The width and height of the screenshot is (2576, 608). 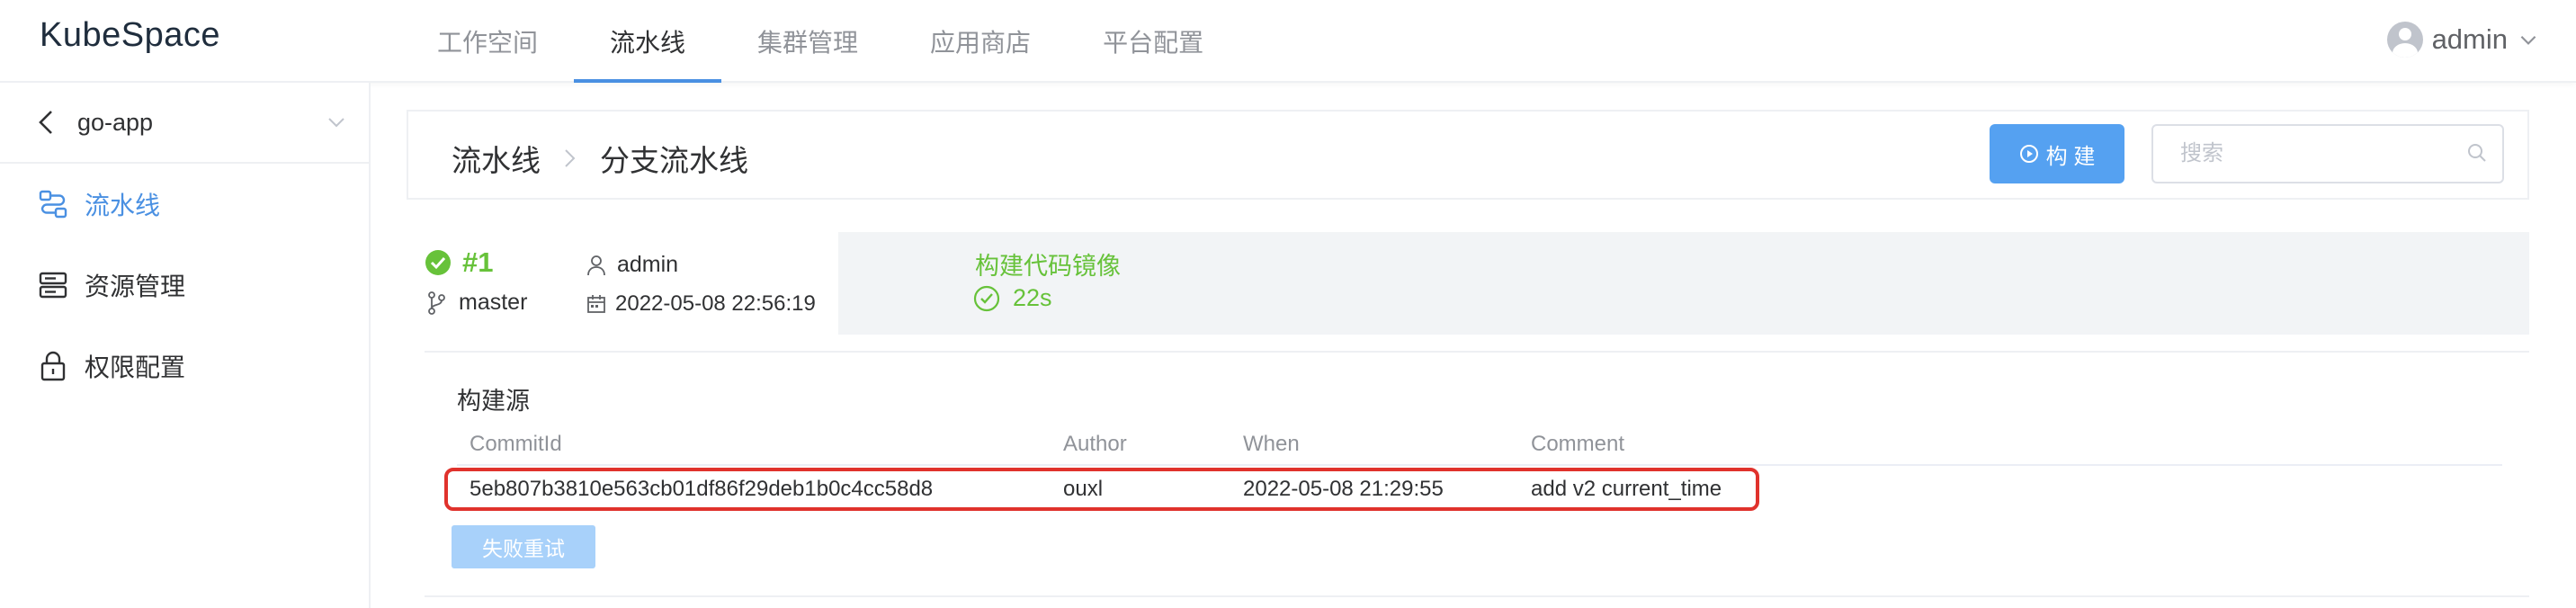 I want to click on stage-panel: 构建代码镜像 22s, so click(x=1683, y=283).